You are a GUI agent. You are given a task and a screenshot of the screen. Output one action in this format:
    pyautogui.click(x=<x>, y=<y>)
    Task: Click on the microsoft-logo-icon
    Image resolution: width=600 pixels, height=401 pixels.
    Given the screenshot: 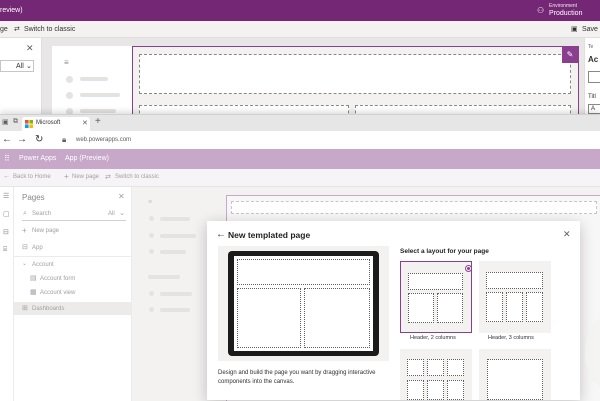 What is the action you would take?
    pyautogui.click(x=29, y=124)
    